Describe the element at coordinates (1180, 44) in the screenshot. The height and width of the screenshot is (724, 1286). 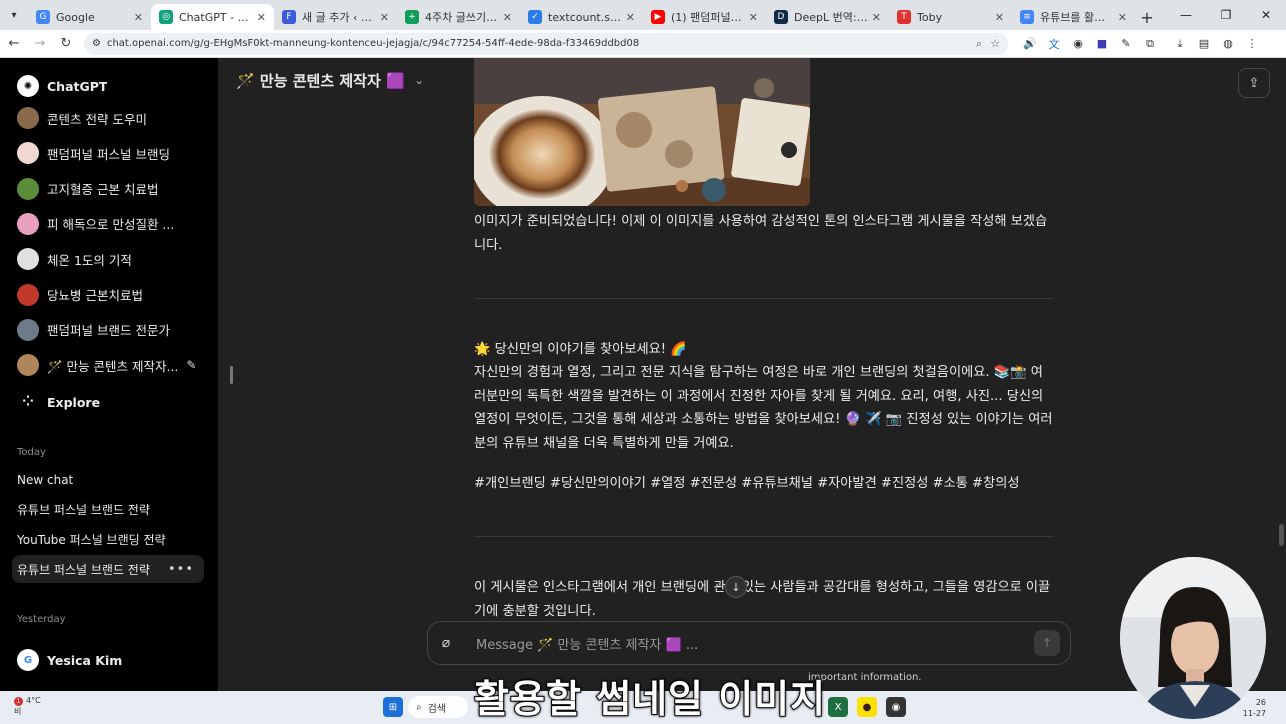
I see `download-icon: ⤓` at that location.